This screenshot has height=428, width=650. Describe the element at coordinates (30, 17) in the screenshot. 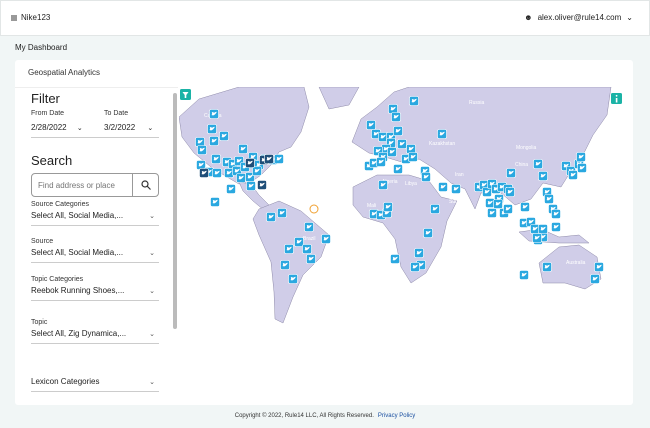

I see `brand: Nike123` at that location.